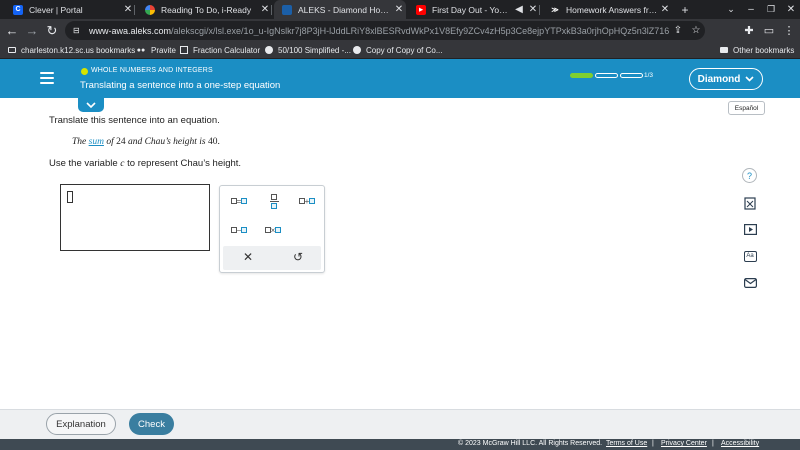  What do you see at coordinates (307, 201) in the screenshot?
I see `plus-template-button: +` at bounding box center [307, 201].